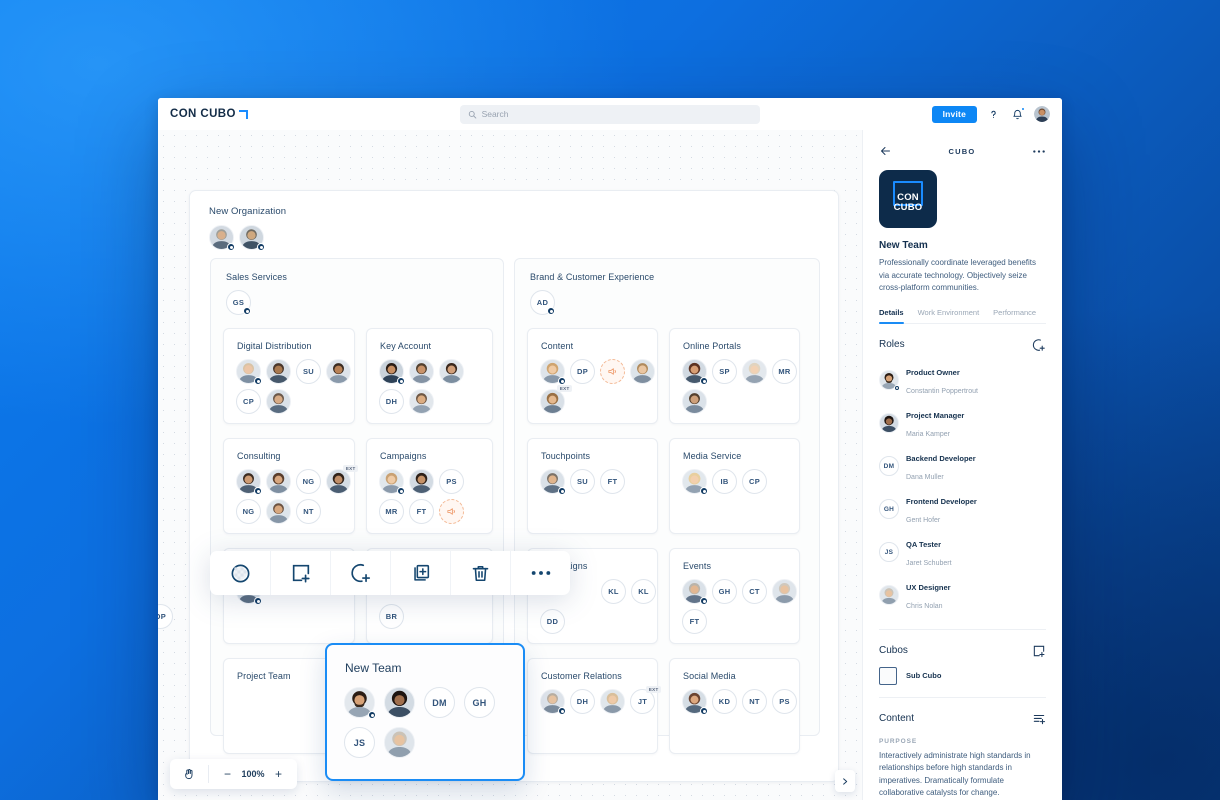 Image resolution: width=1220 pixels, height=800 pixels. I want to click on avatar: DD, so click(552, 621).